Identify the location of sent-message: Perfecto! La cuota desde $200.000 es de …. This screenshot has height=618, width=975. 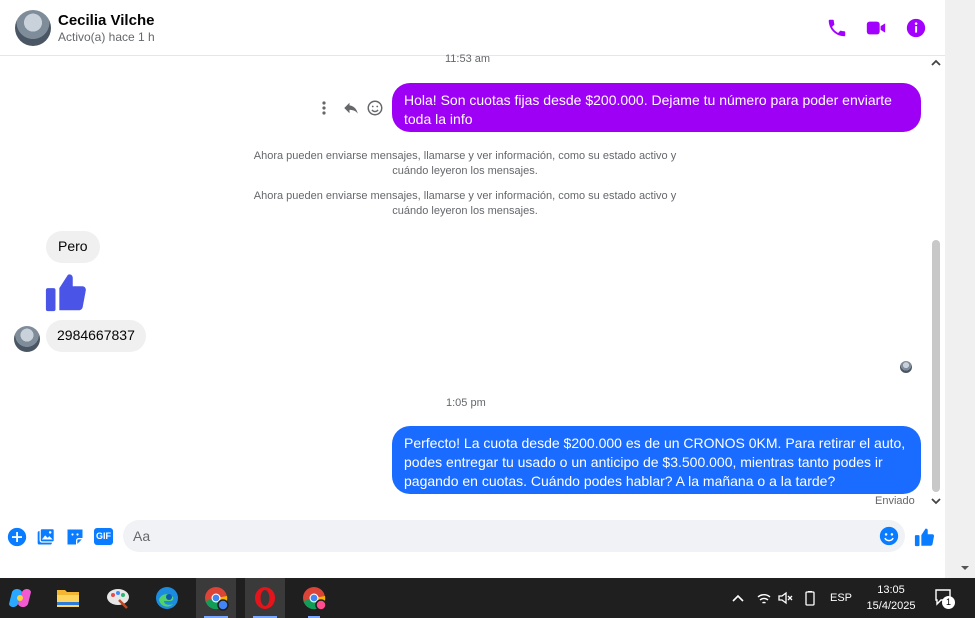
(656, 460).